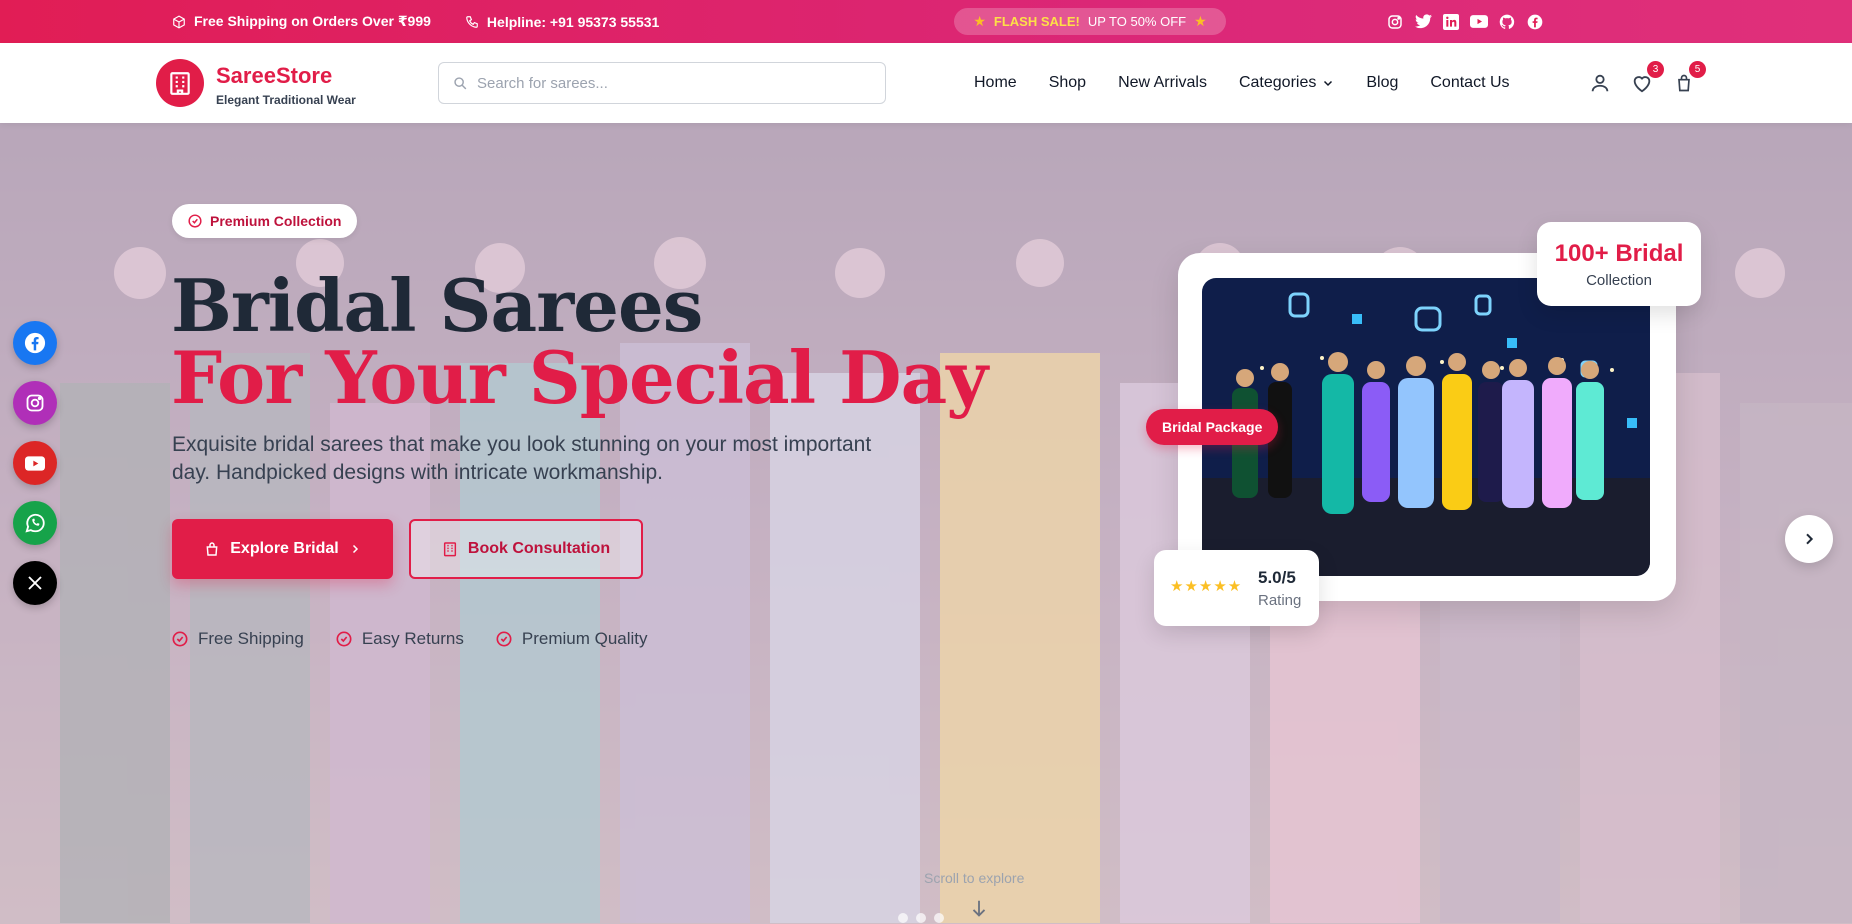 The image size is (1852, 924). I want to click on flash-sale-offer: UP TO 50% OFF, so click(1137, 21).